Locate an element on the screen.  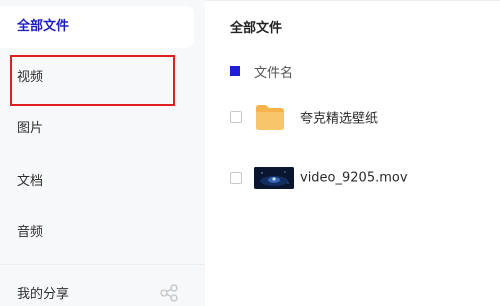
sidebar-item-documents: 文档 is located at coordinates (97, 182).